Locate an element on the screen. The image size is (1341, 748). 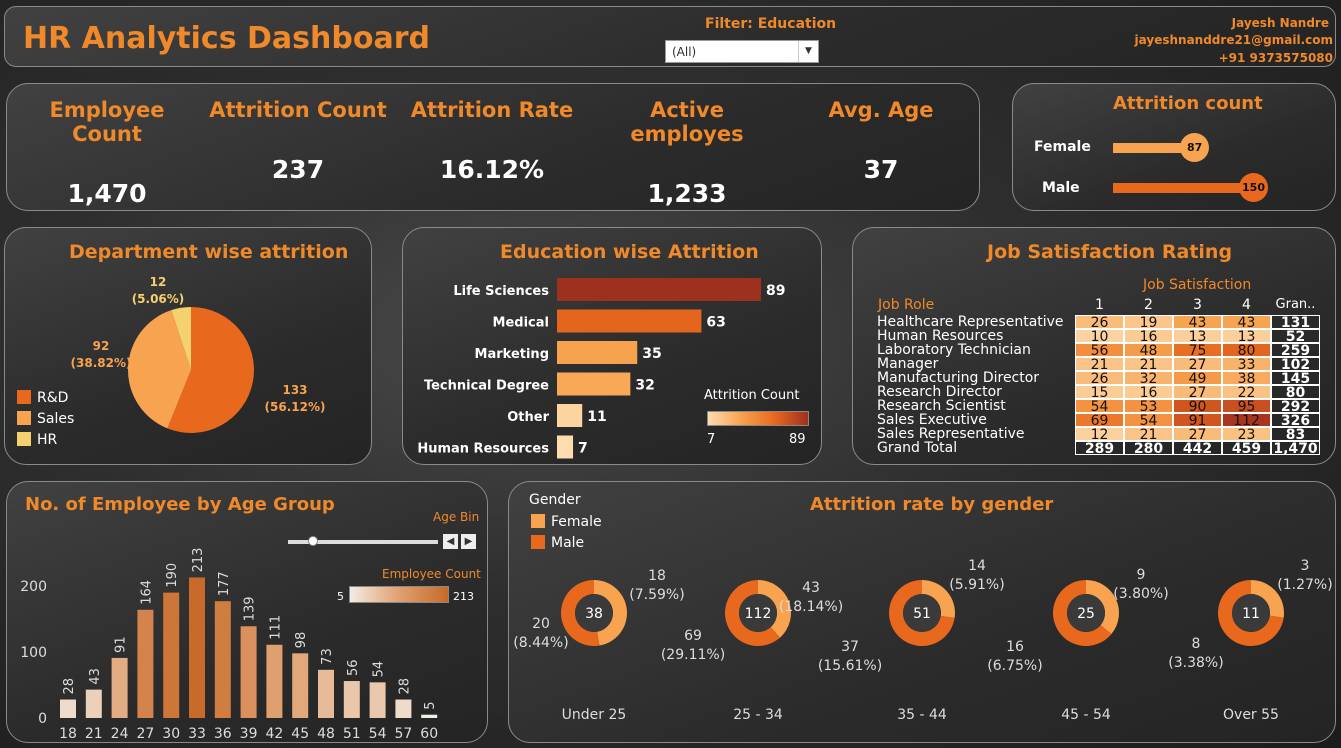
table-cell: 459 is located at coordinates (1246, 448).